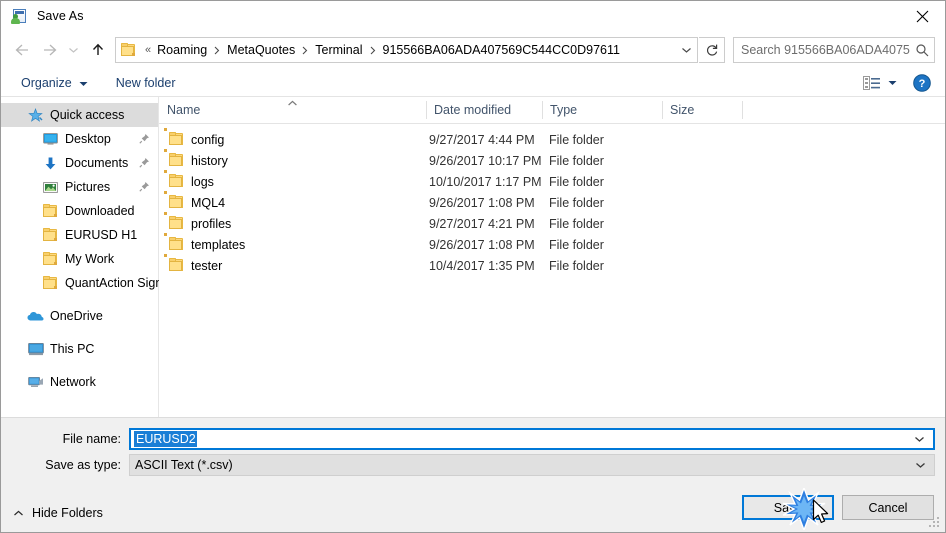 The height and width of the screenshot is (533, 946). Describe the element at coordinates (922, 50) in the screenshot. I see `search-icon` at that location.